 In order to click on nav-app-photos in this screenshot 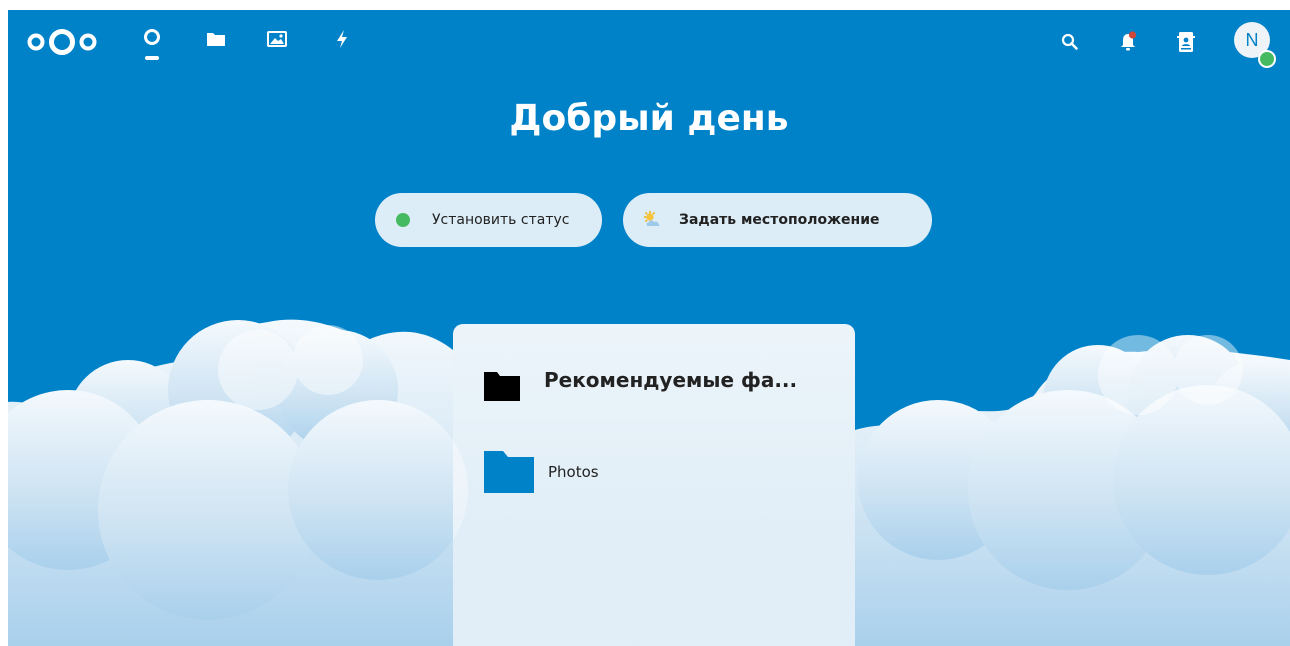, I will do `click(277, 44)`.